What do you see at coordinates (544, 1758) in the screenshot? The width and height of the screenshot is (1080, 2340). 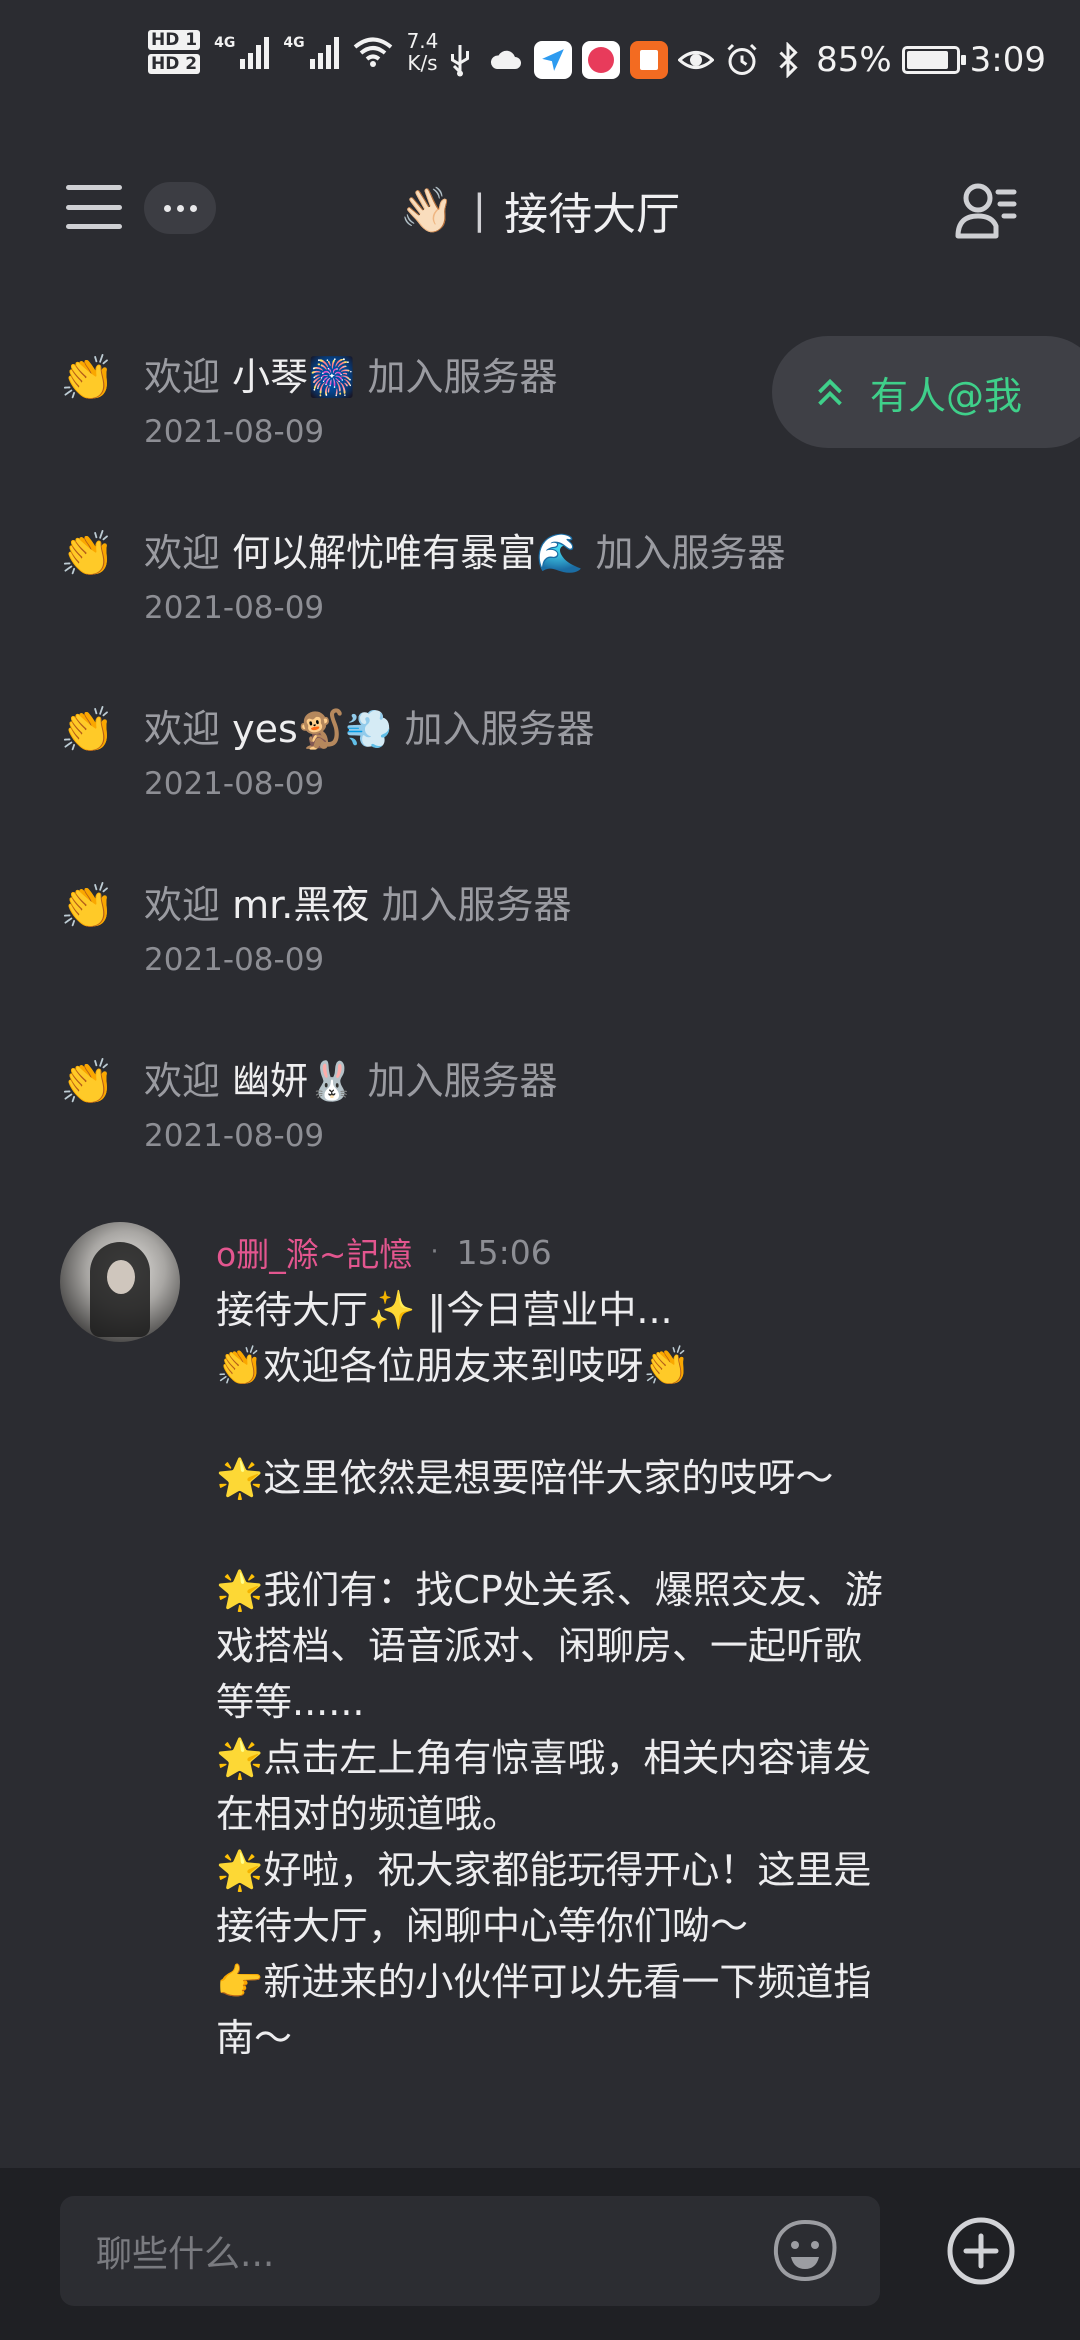 I see `message-line: 🌟点击左上角有惊喜哦，相关内容请发` at bounding box center [544, 1758].